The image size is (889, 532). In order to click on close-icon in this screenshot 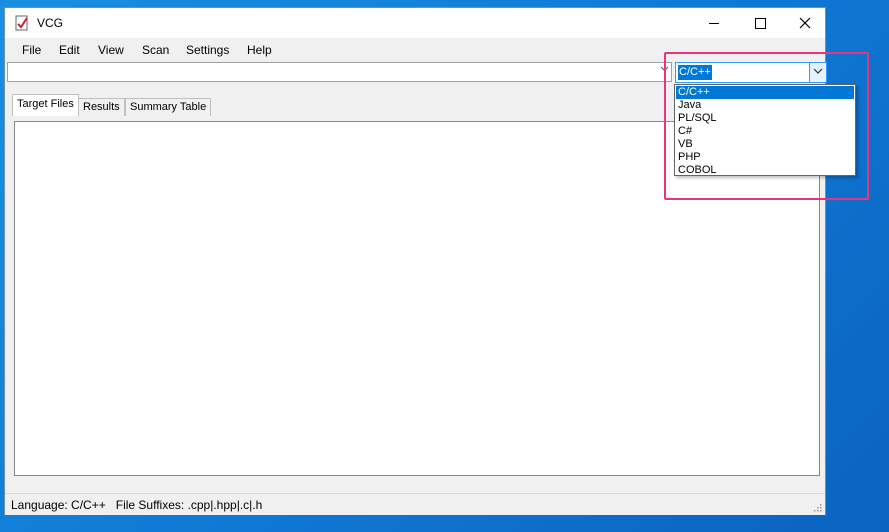, I will do `click(805, 23)`.